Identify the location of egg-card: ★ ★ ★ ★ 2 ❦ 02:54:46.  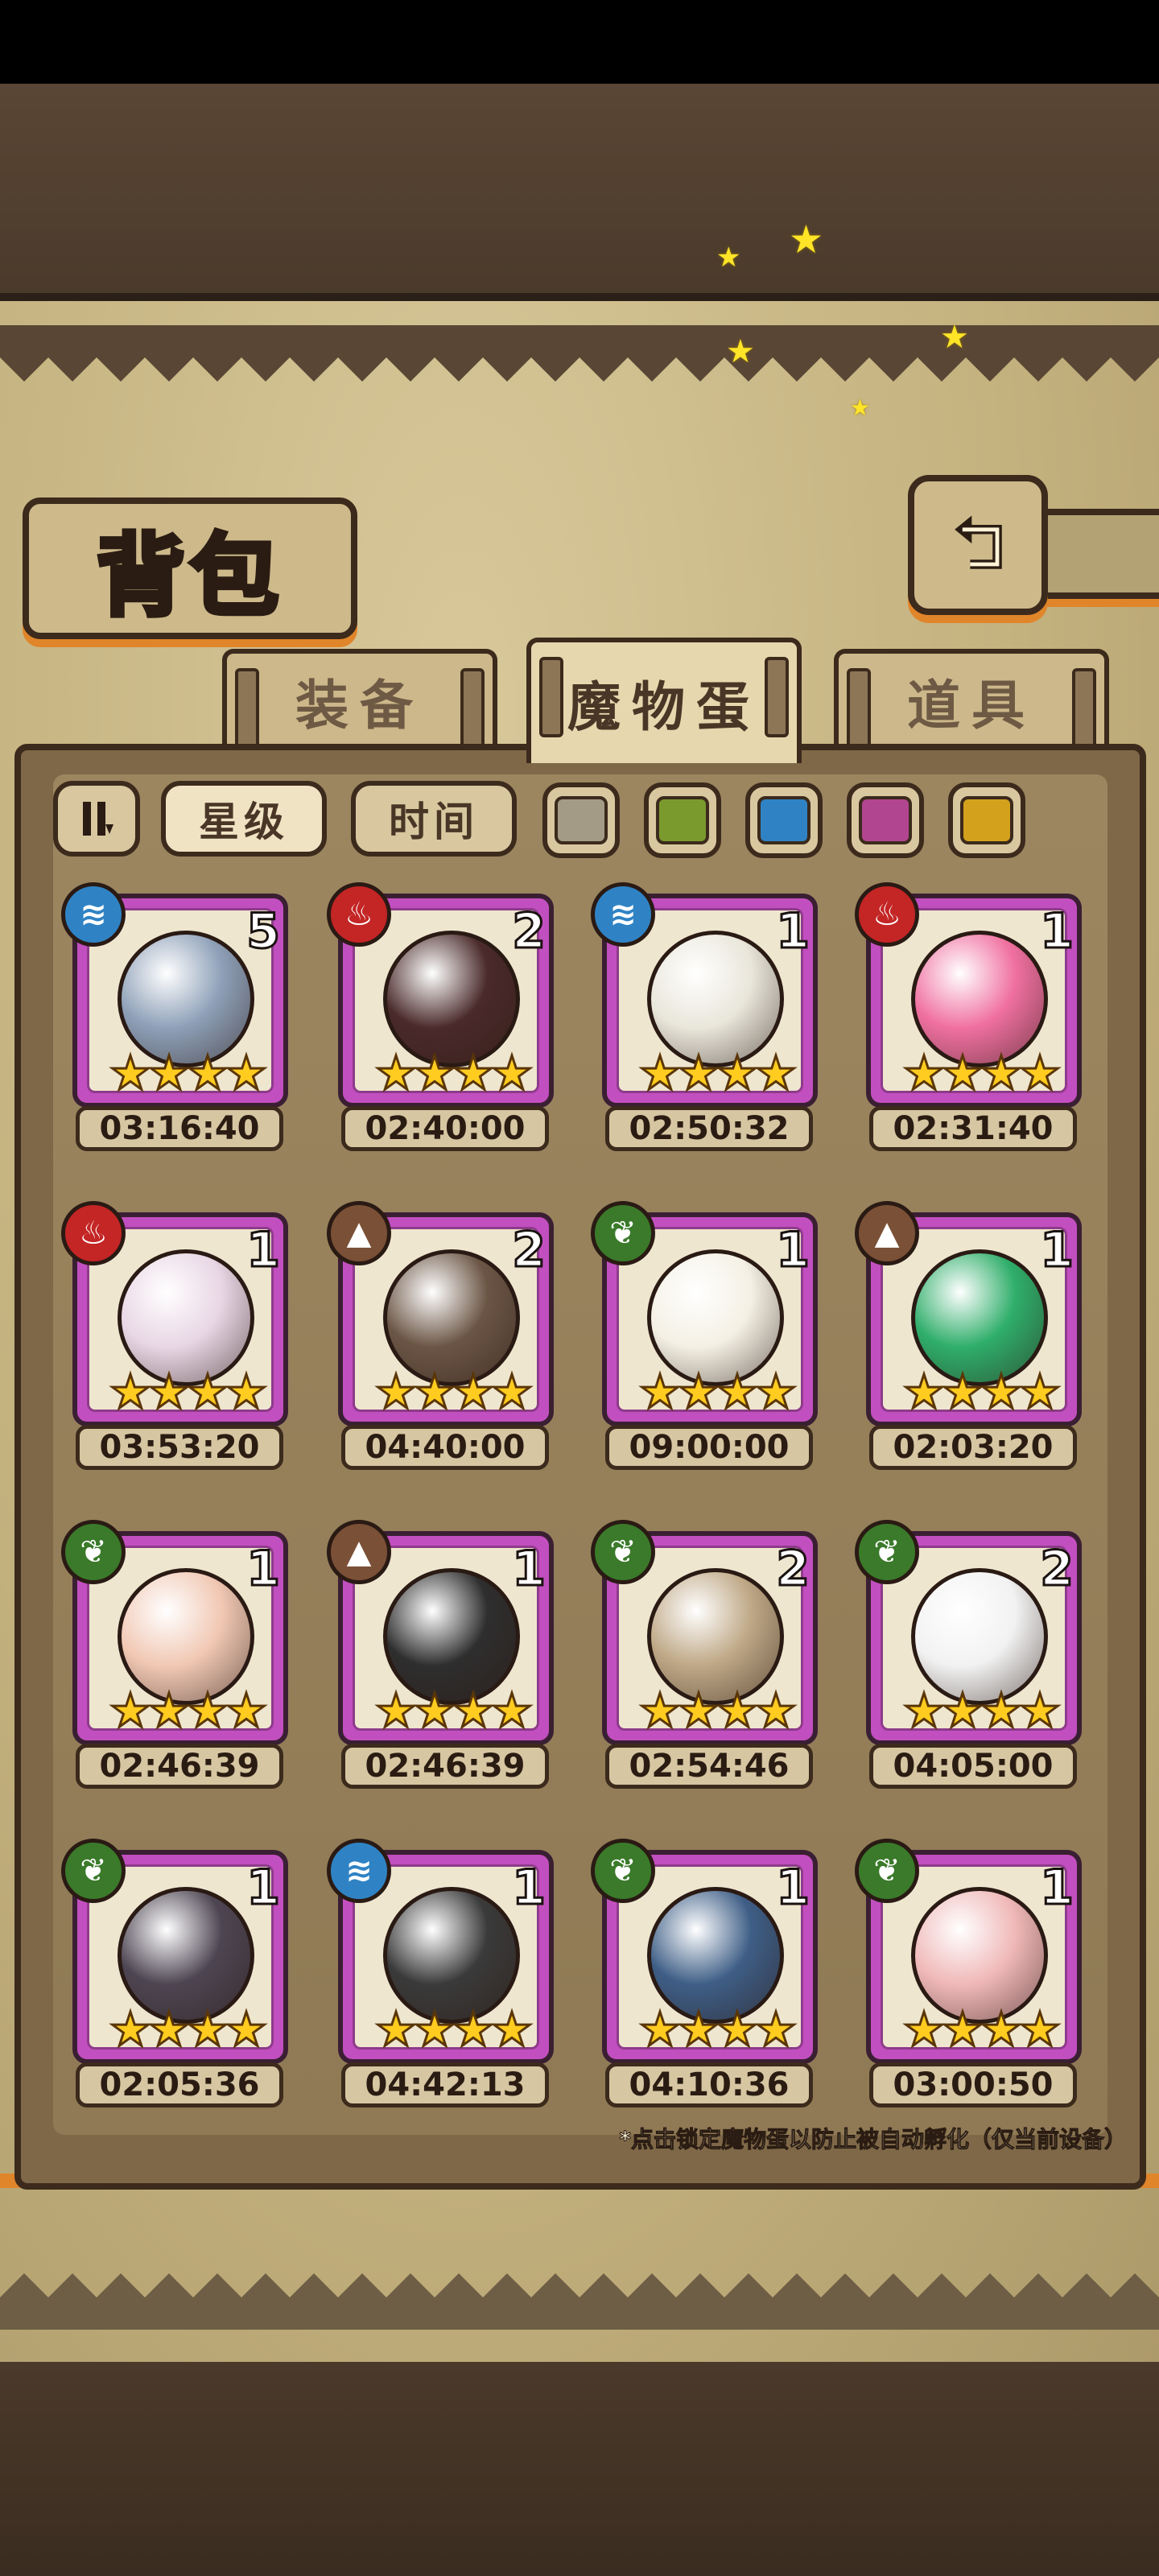
(704, 1654).